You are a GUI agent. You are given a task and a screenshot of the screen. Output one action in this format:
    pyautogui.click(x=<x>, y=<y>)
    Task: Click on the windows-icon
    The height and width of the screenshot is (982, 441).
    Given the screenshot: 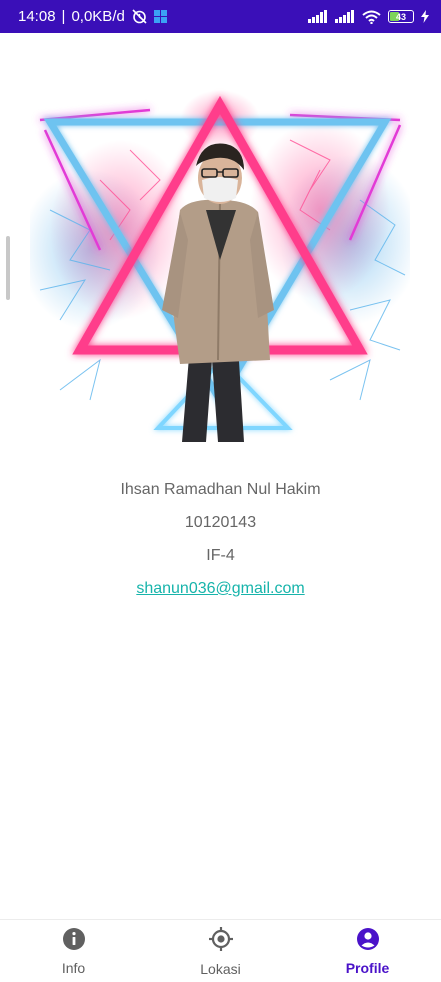 What is the action you would take?
    pyautogui.click(x=160, y=16)
    